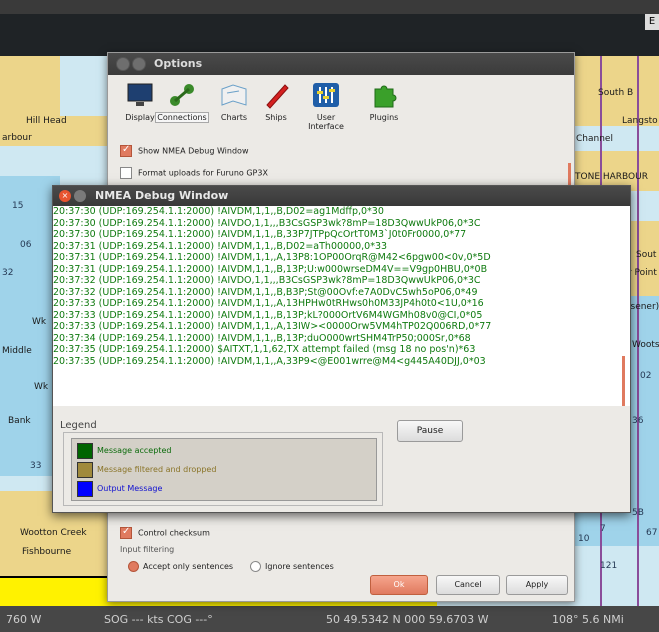 This screenshot has height=632, width=659. What do you see at coordinates (292, 566) in the screenshot?
I see `ignore-row: Ignore sentences` at bounding box center [292, 566].